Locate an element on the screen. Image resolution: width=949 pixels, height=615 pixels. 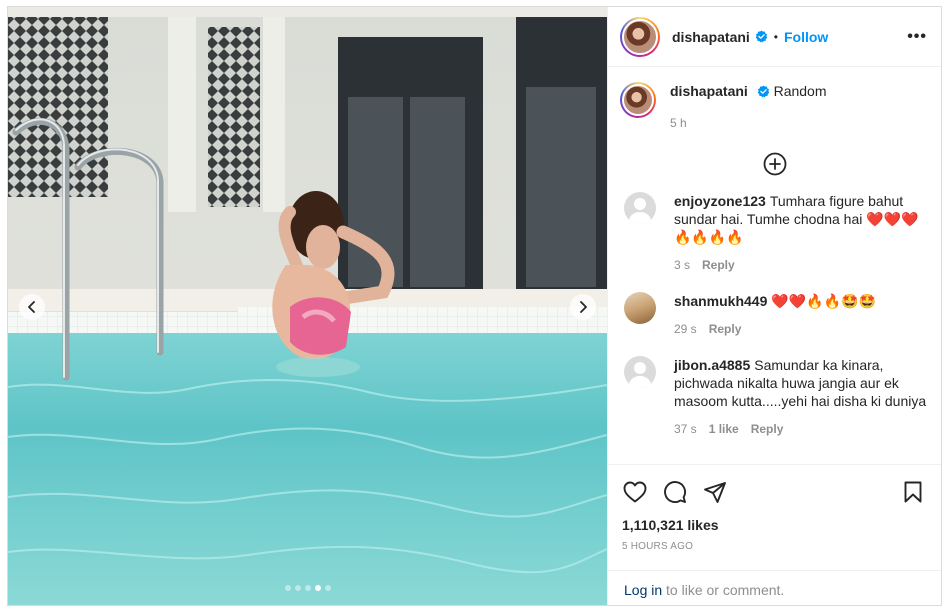
chevron-left-icon is located at coordinates (31, 307).